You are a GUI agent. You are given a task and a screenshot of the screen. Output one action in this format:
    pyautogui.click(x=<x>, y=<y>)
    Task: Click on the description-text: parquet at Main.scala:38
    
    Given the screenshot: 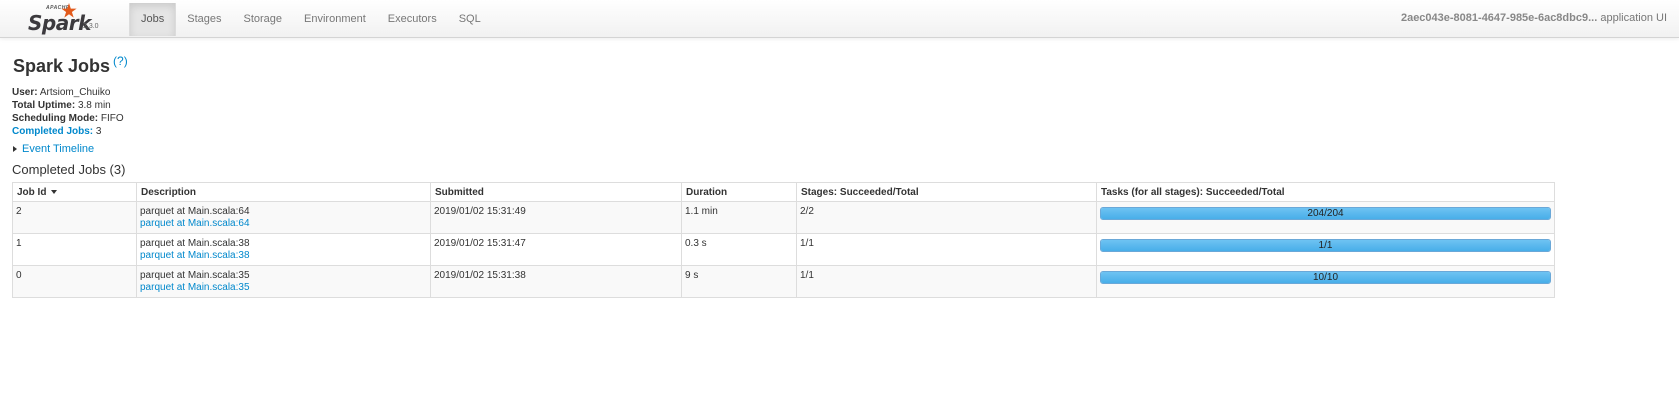 What is the action you would take?
    pyautogui.click(x=195, y=243)
    